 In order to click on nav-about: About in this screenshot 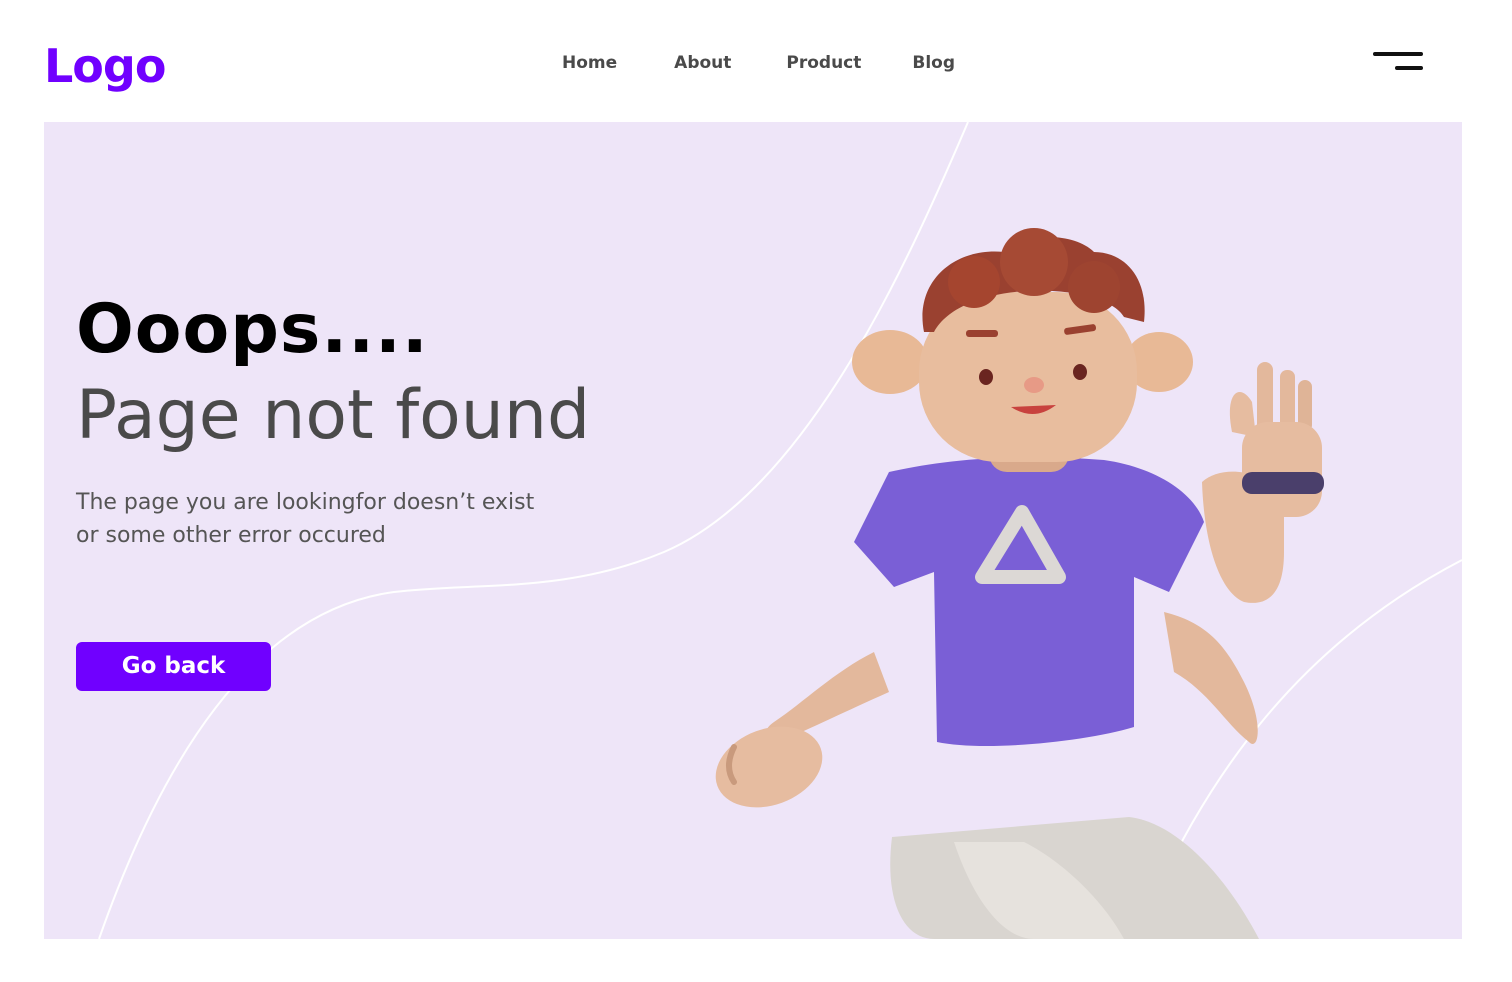, I will do `click(702, 63)`.